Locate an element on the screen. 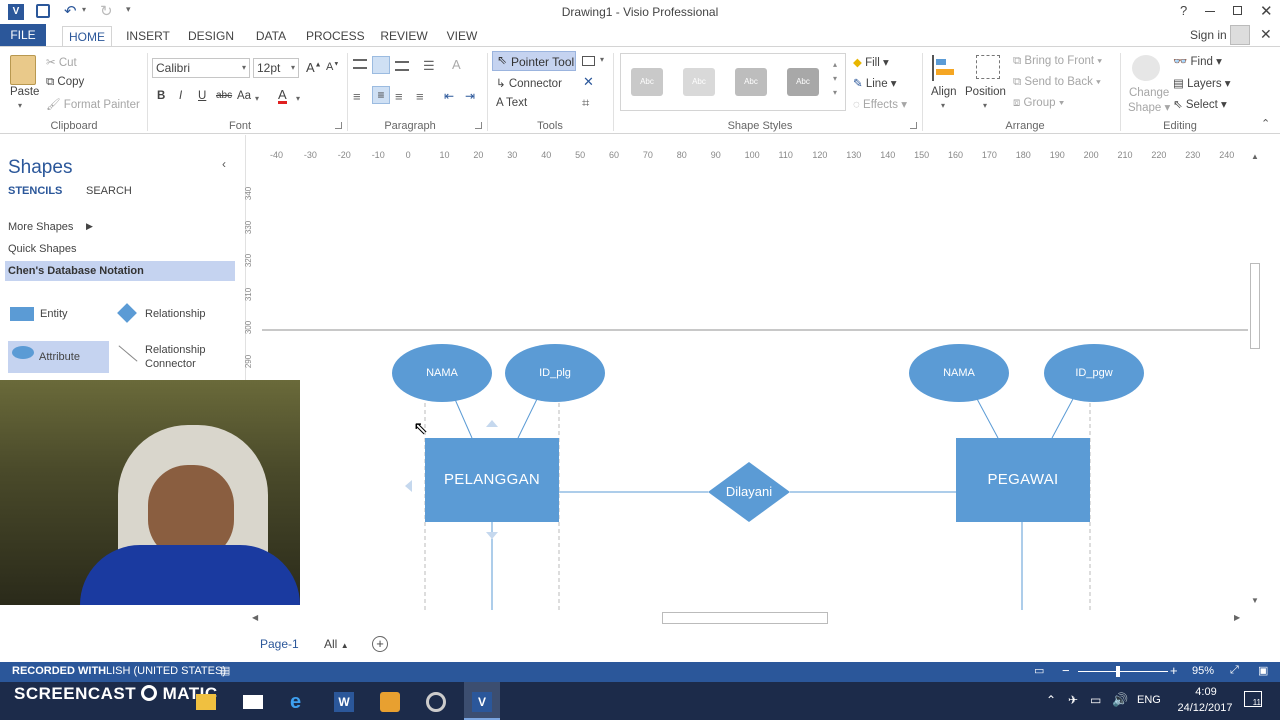 This screenshot has width=1280, height=720. user-avatar is located at coordinates (1240, 35).